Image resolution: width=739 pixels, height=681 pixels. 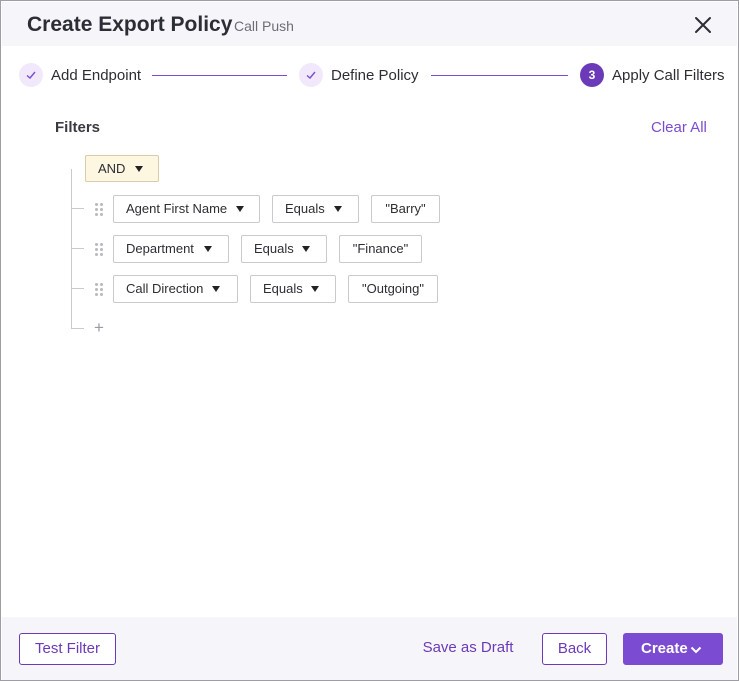 I want to click on clear-all-link: Clear All, so click(x=679, y=127).